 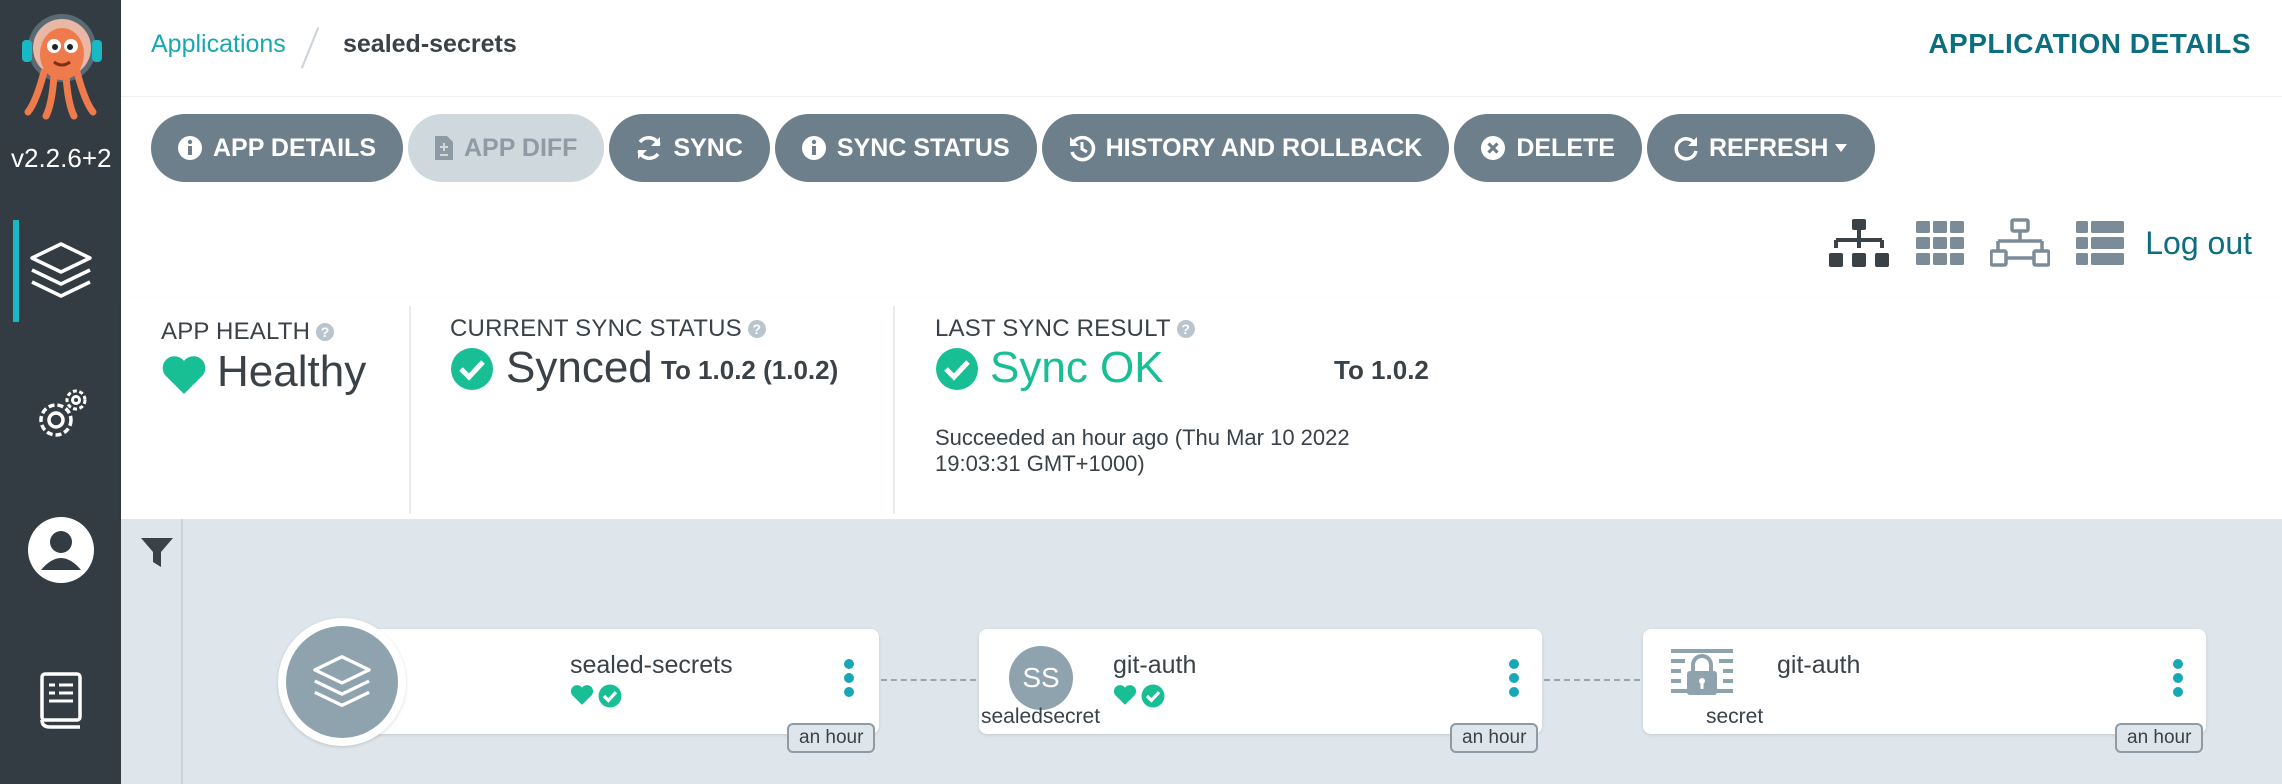 What do you see at coordinates (2198, 243) in the screenshot?
I see `logout-link: Log out` at bounding box center [2198, 243].